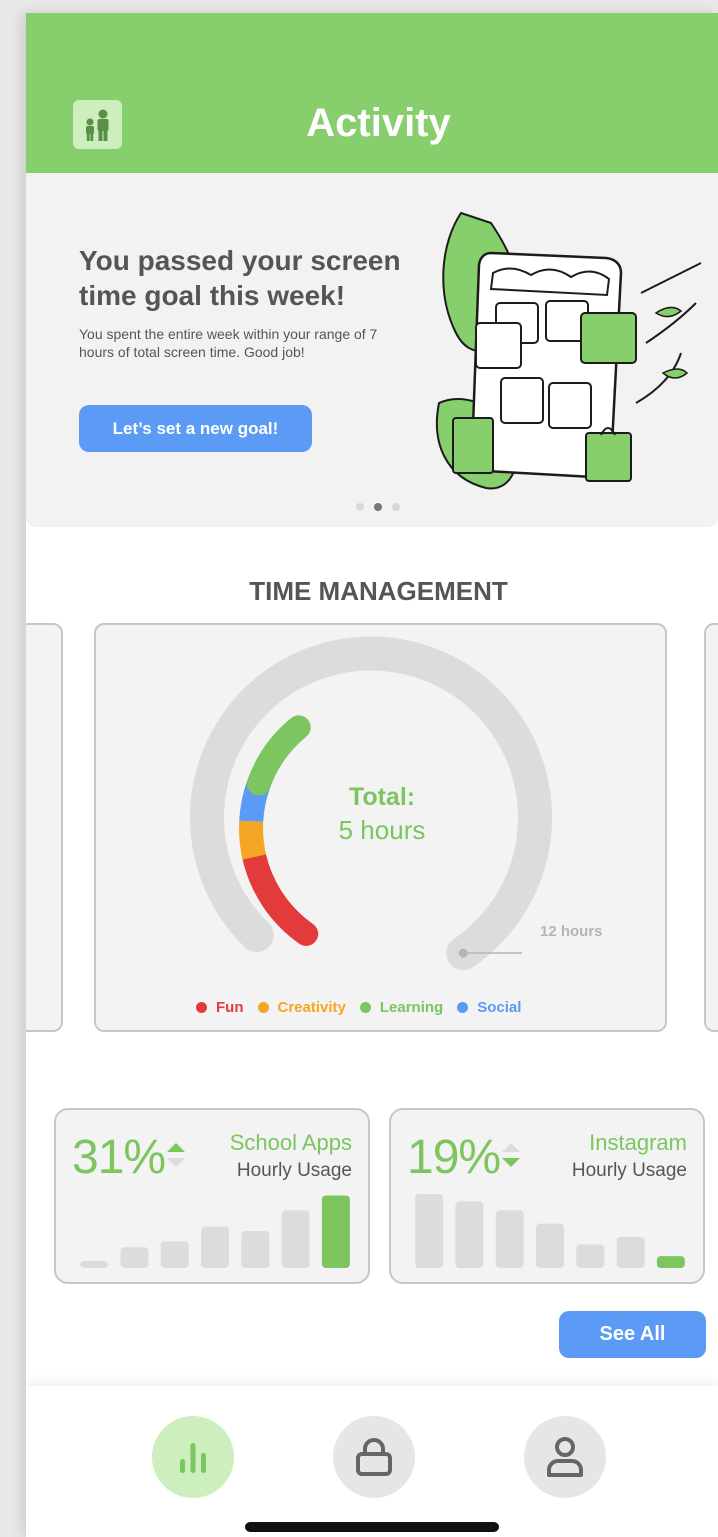 This screenshot has width=718, height=1537. What do you see at coordinates (44, 827) in the screenshot?
I see `previous-card-peek` at bounding box center [44, 827].